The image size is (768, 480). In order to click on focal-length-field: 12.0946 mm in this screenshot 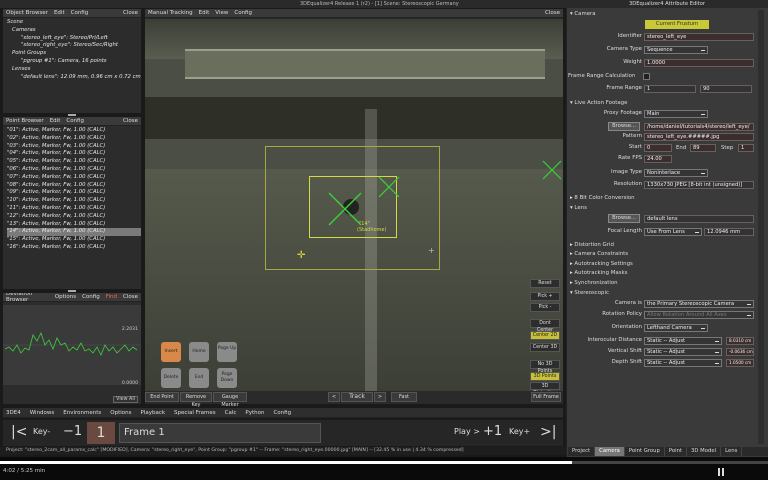, I will do `click(729, 232)`.